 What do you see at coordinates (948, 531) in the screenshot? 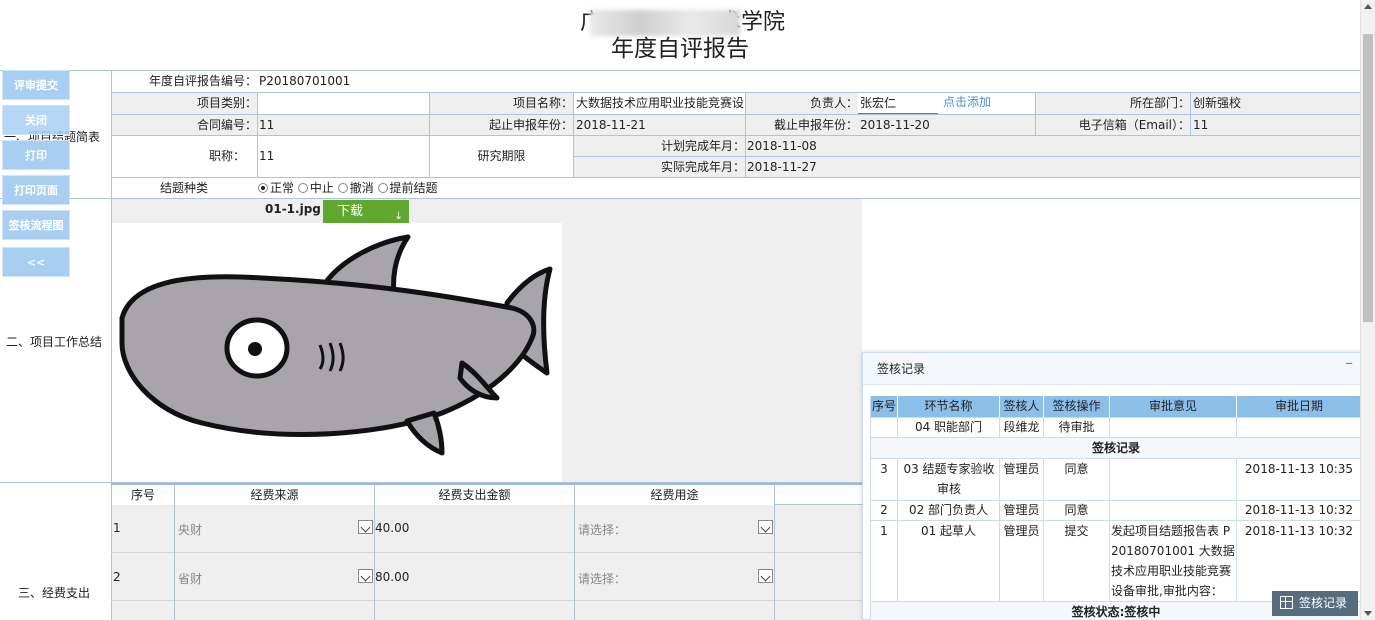
I see `record-step: 01 起草人` at bounding box center [948, 531].